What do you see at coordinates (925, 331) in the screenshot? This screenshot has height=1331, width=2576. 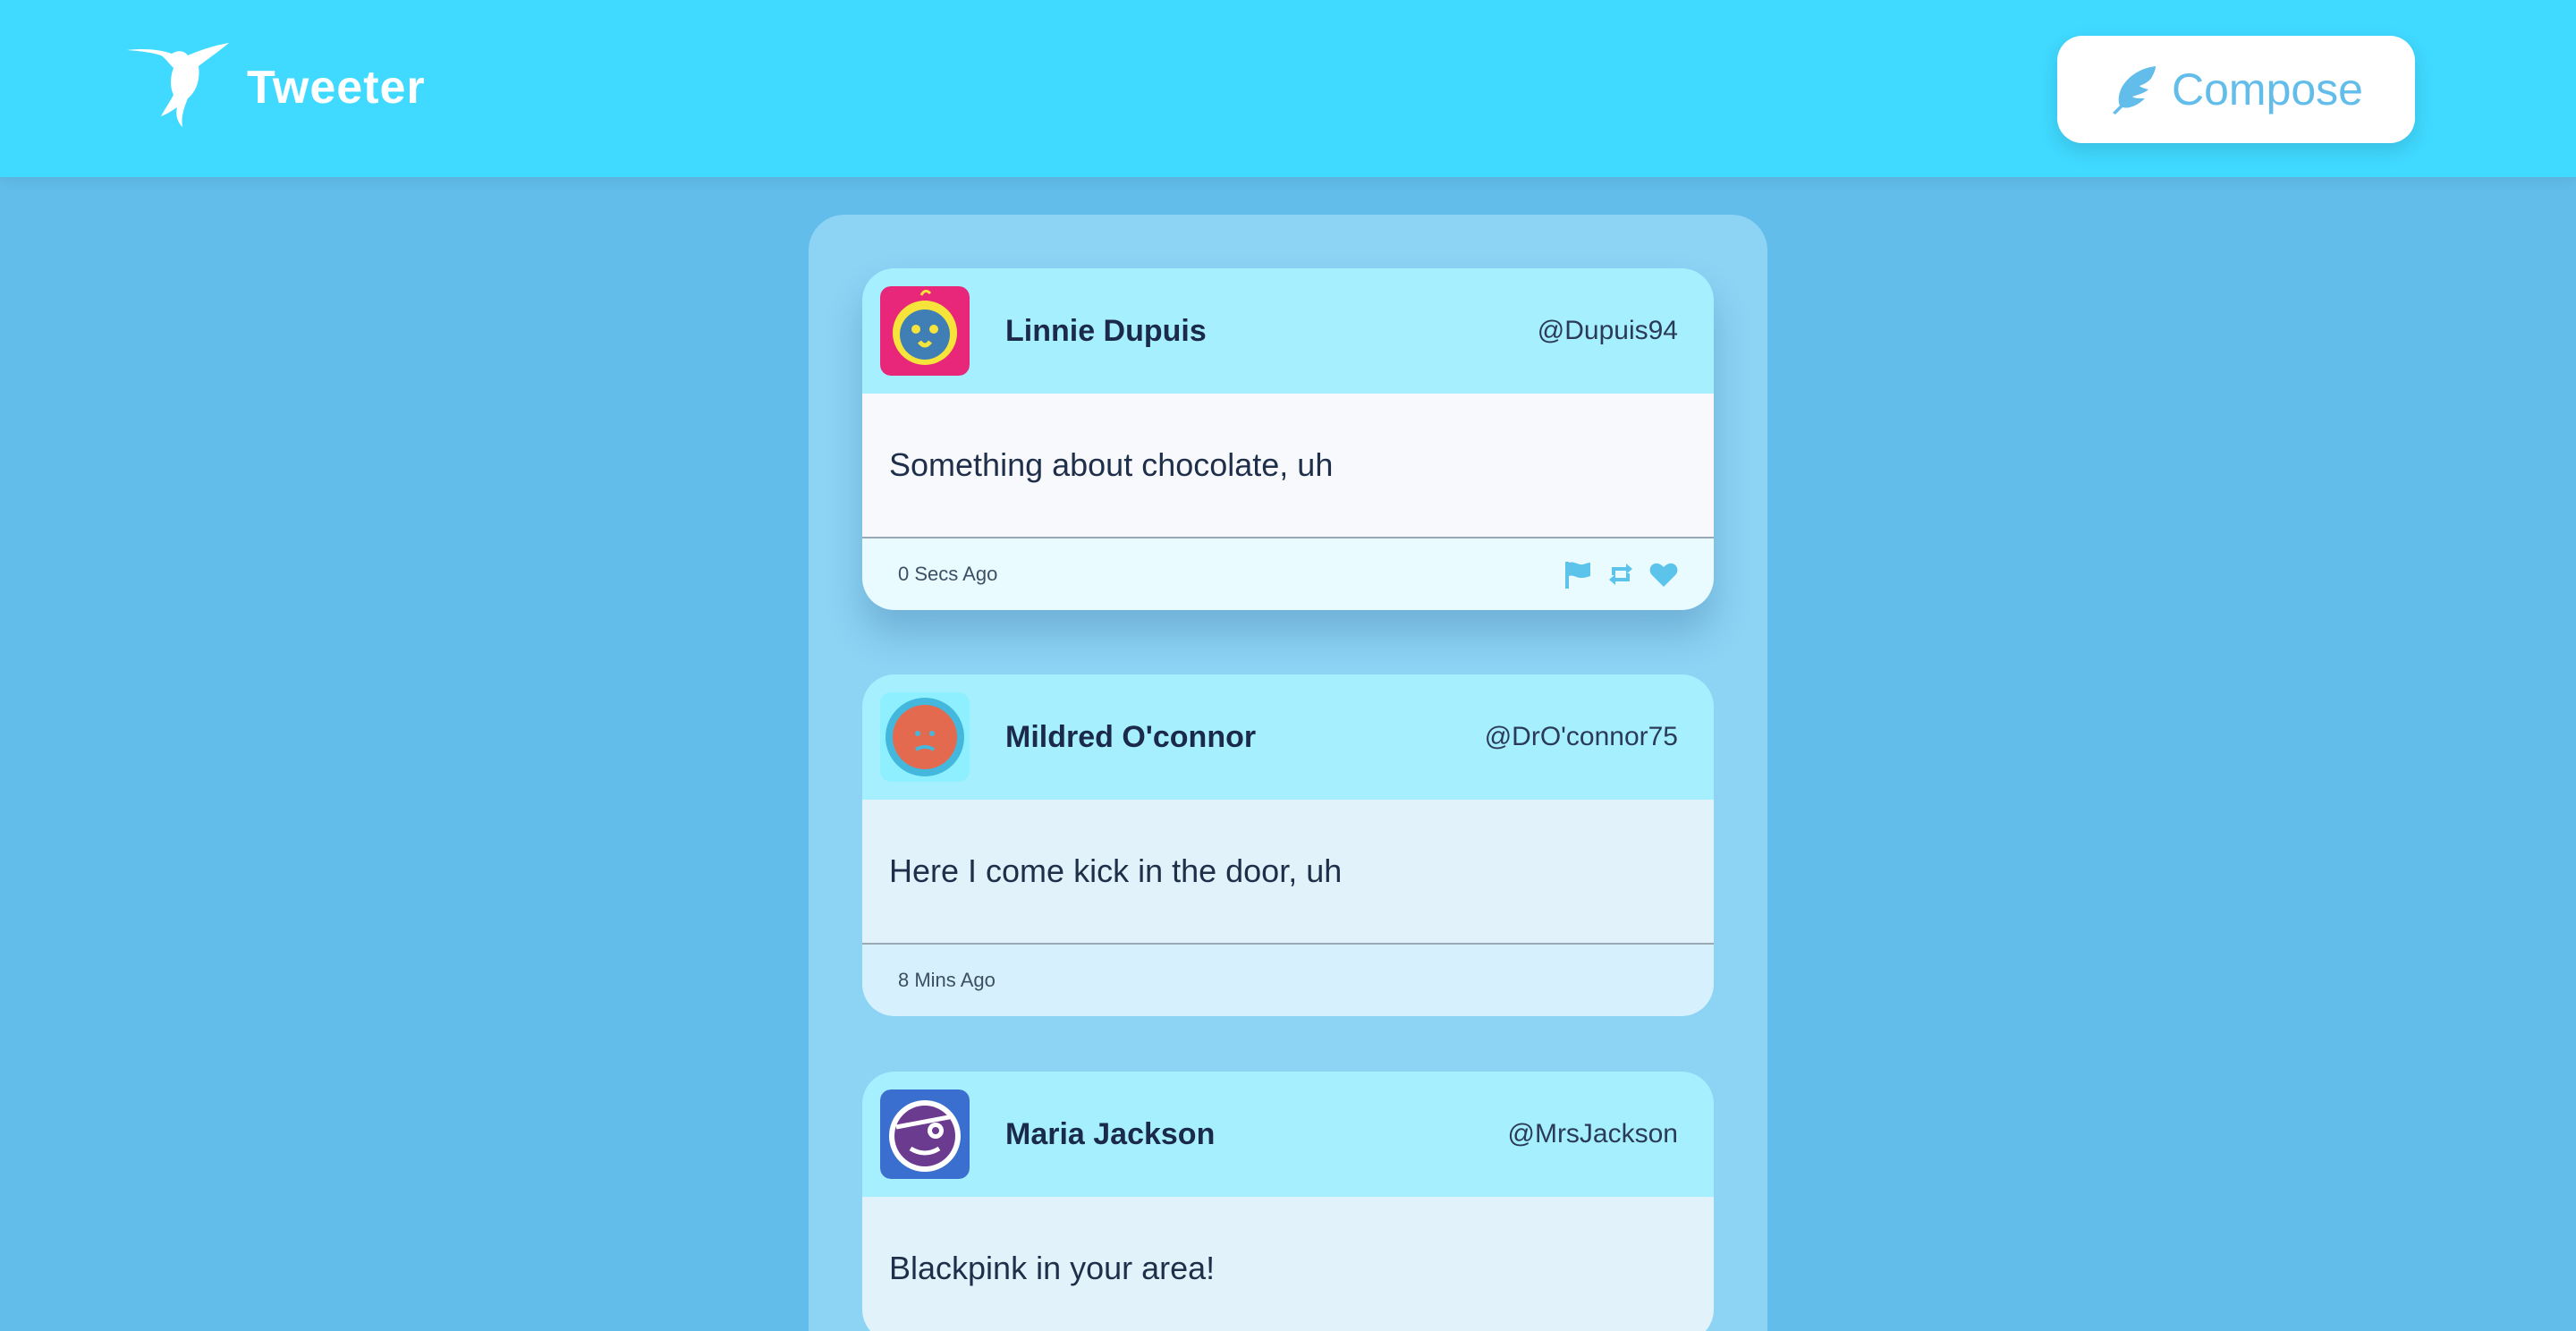 I see `cookie-face-avatar-icon` at bounding box center [925, 331].